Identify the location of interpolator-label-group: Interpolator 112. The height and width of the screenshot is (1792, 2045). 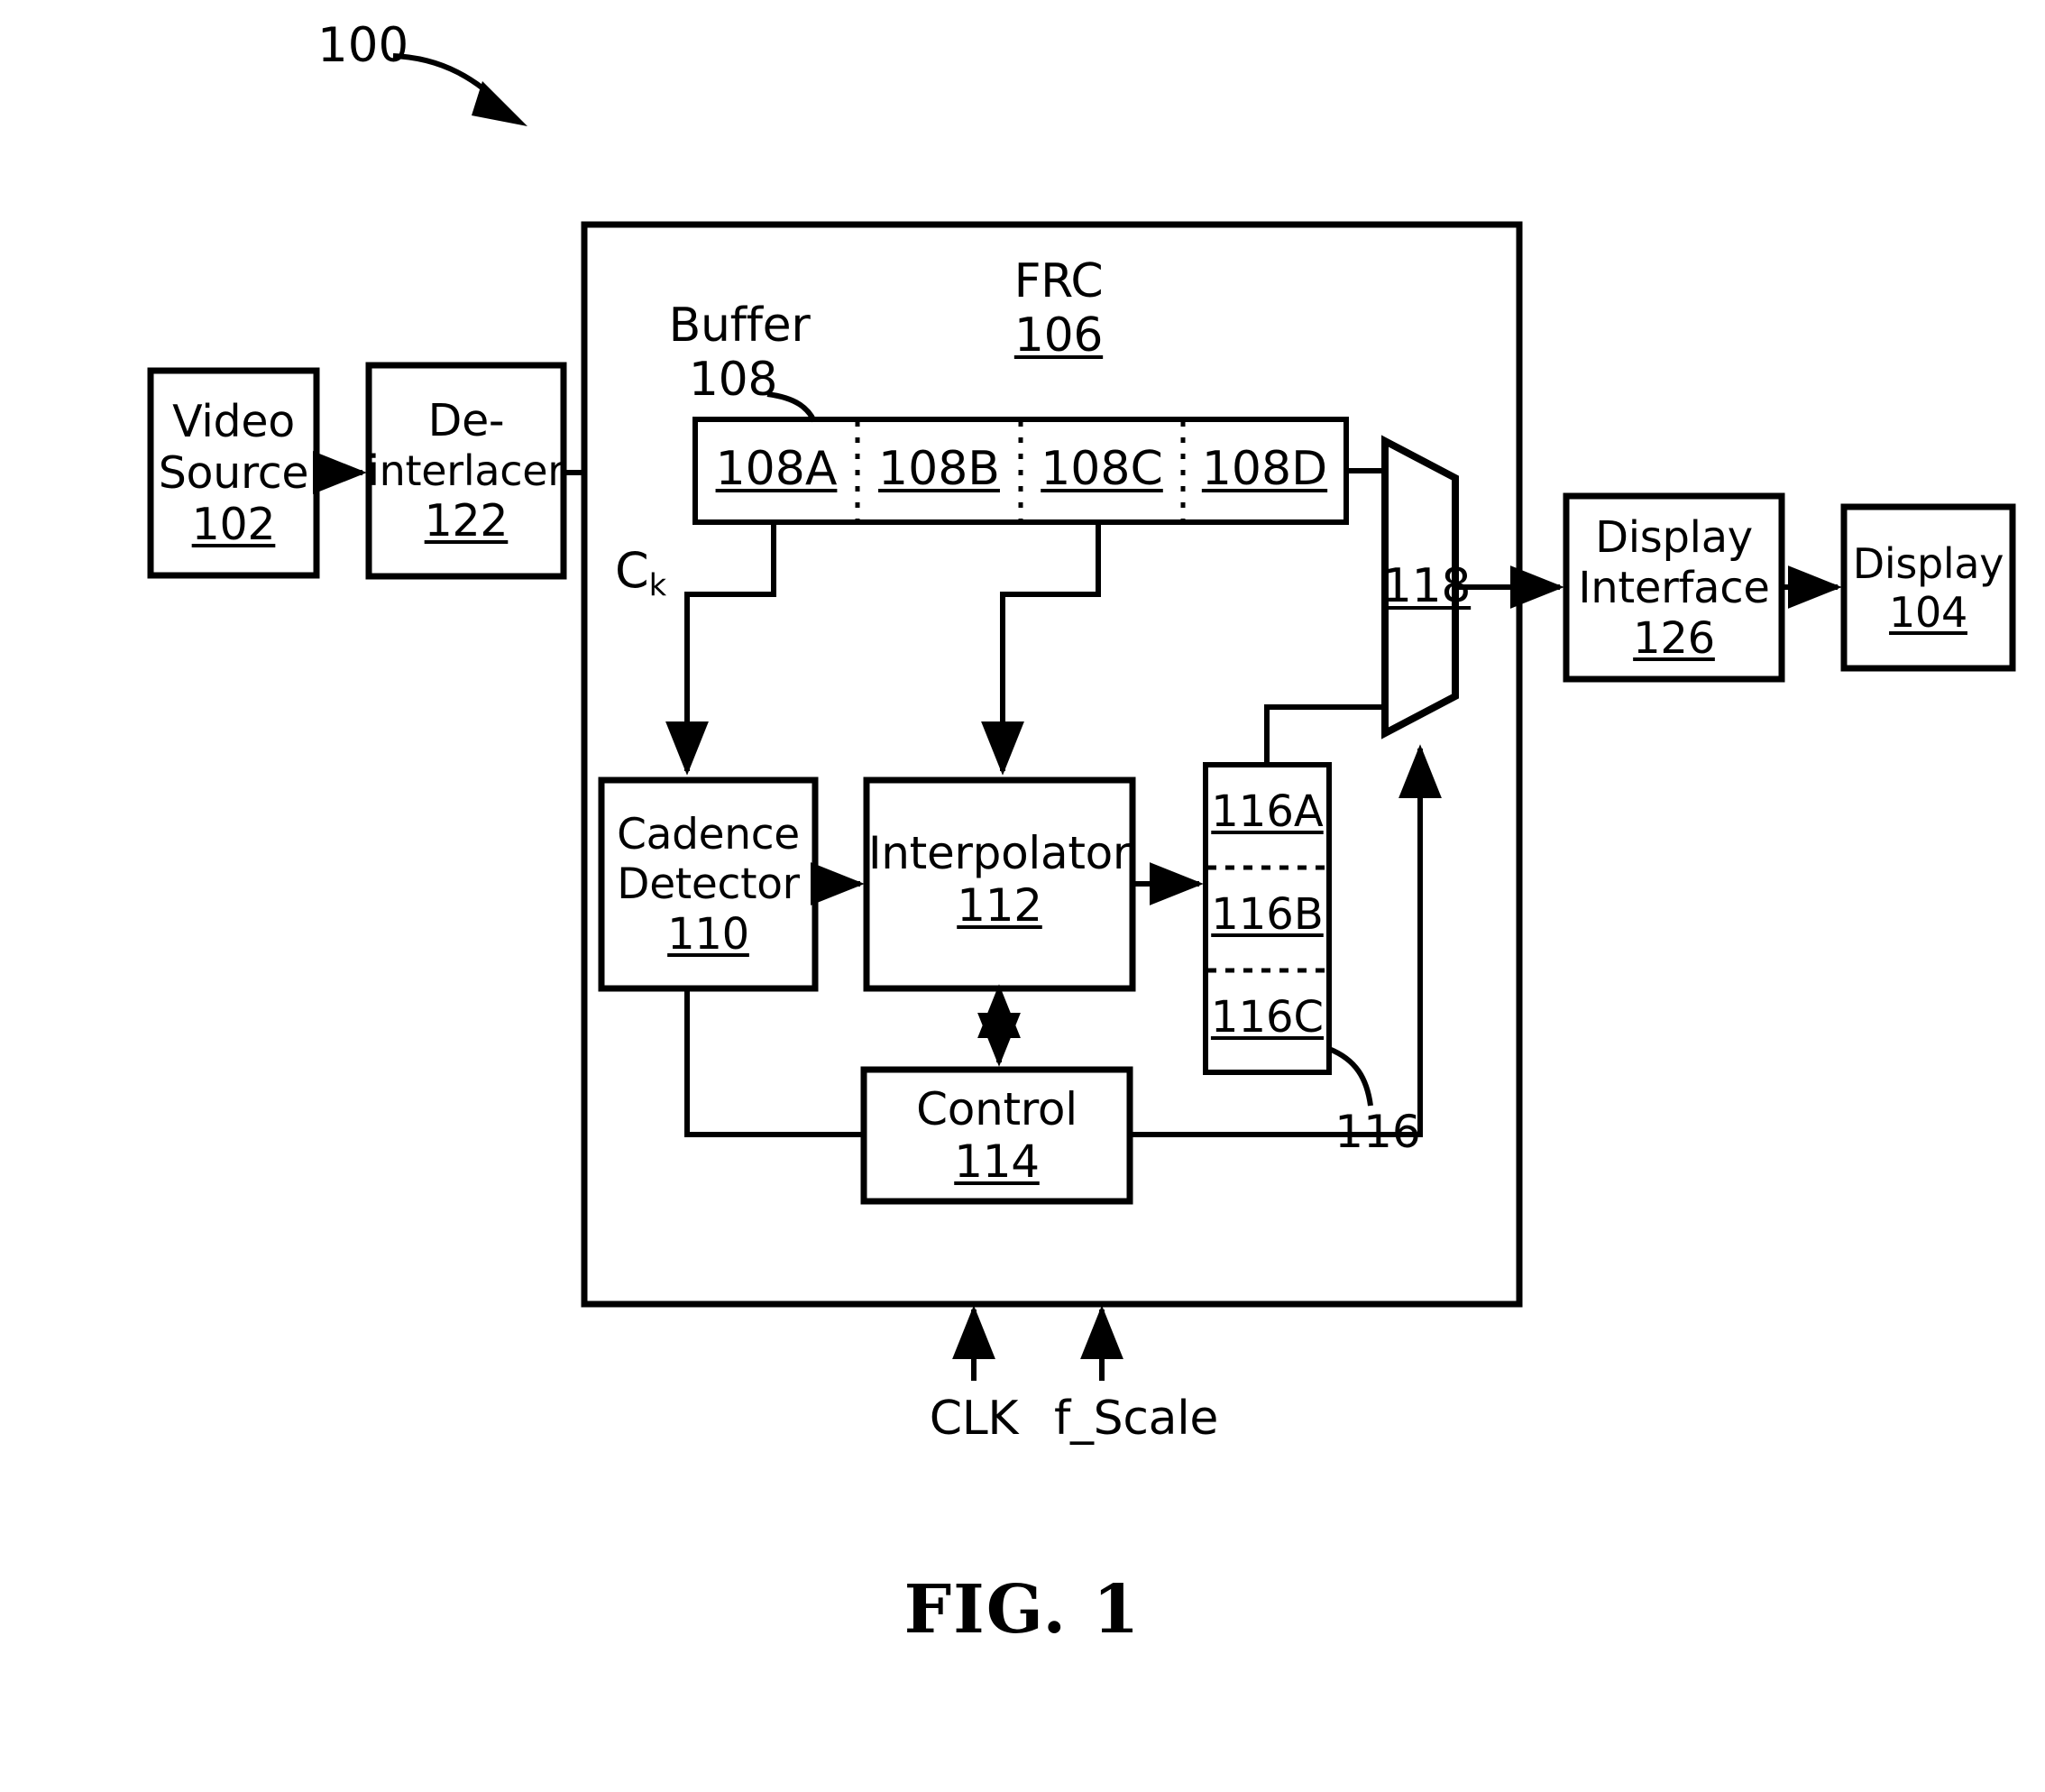
(1000, 879).